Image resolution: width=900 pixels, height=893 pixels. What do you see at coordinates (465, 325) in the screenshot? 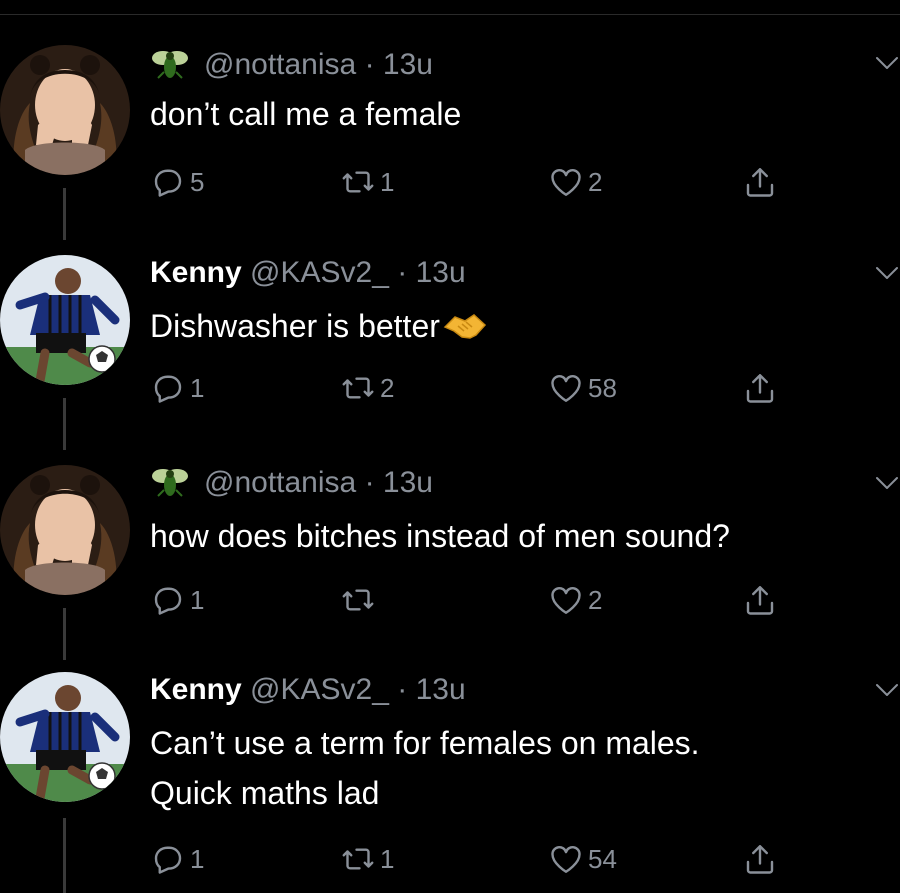
I see `handshake-emoji-icon` at bounding box center [465, 325].